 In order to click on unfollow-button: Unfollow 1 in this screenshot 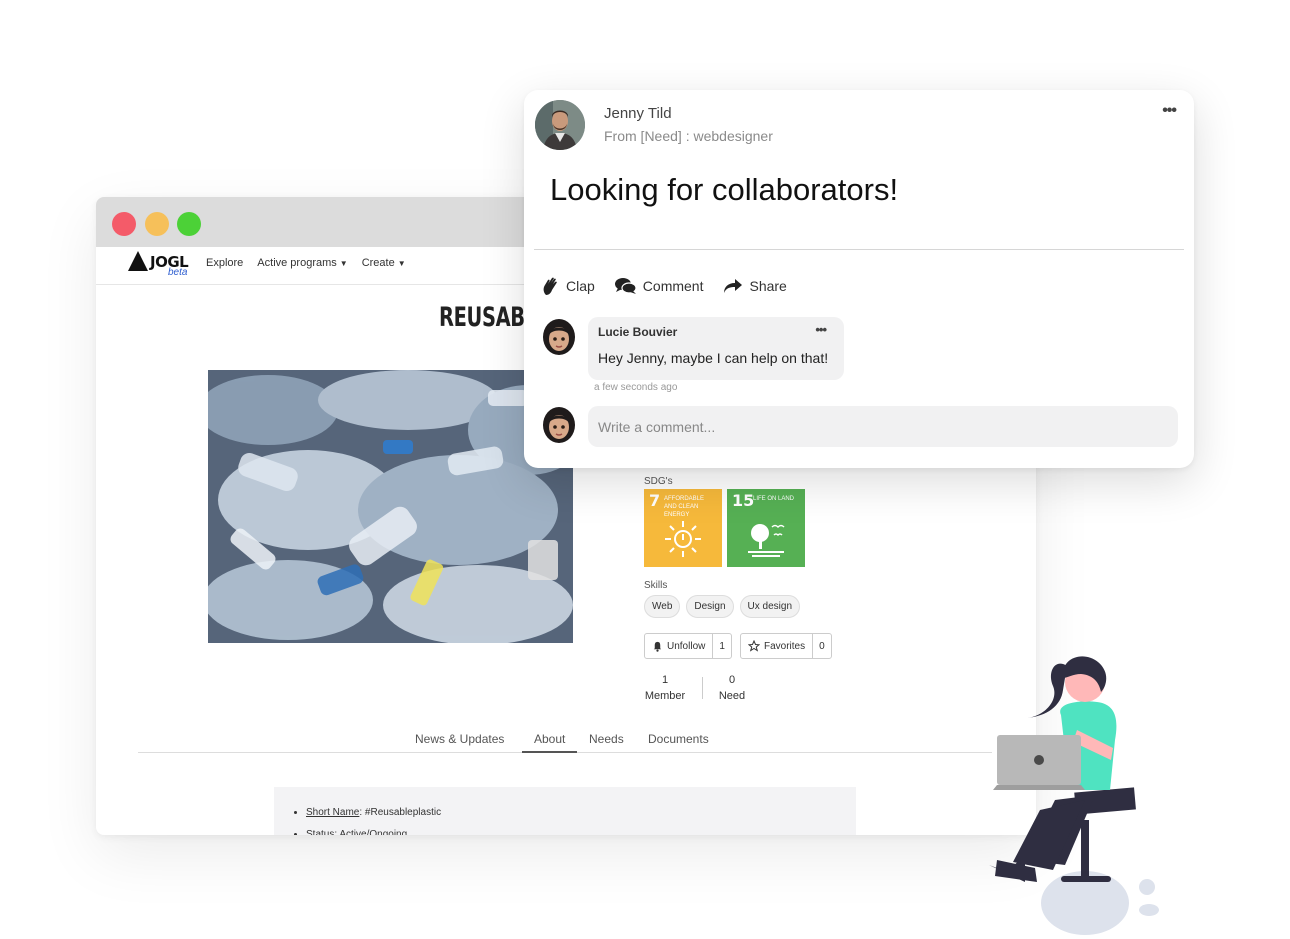, I will do `click(688, 646)`.